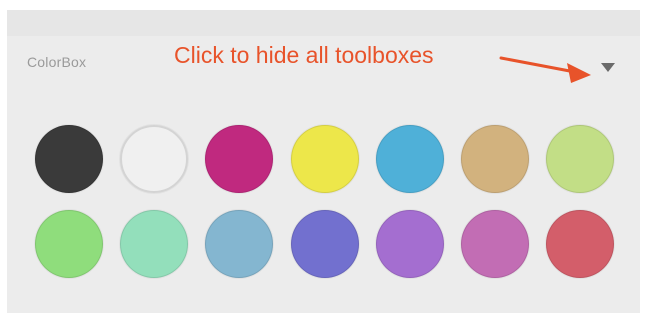 The height and width of the screenshot is (318, 647). I want to click on annotation-arrow-icon, so click(545, 69).